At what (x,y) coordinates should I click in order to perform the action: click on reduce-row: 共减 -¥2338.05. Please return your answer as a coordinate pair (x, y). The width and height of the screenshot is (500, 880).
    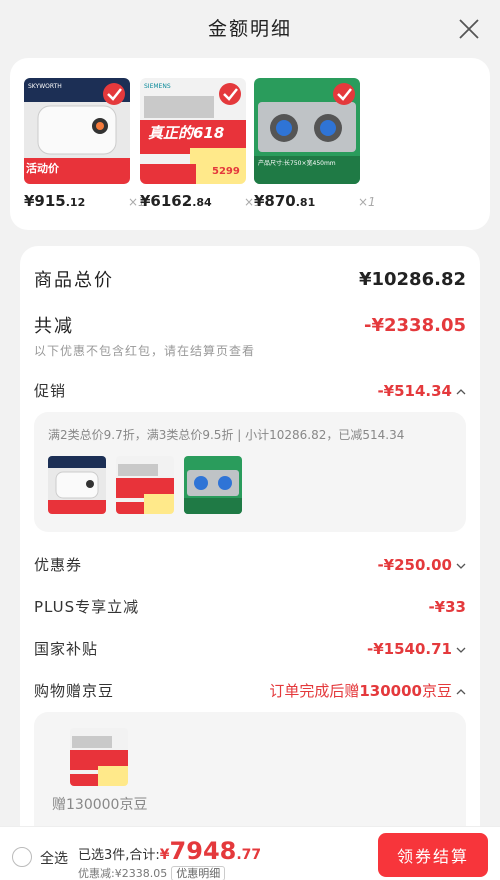
    Looking at the image, I should click on (250, 325).